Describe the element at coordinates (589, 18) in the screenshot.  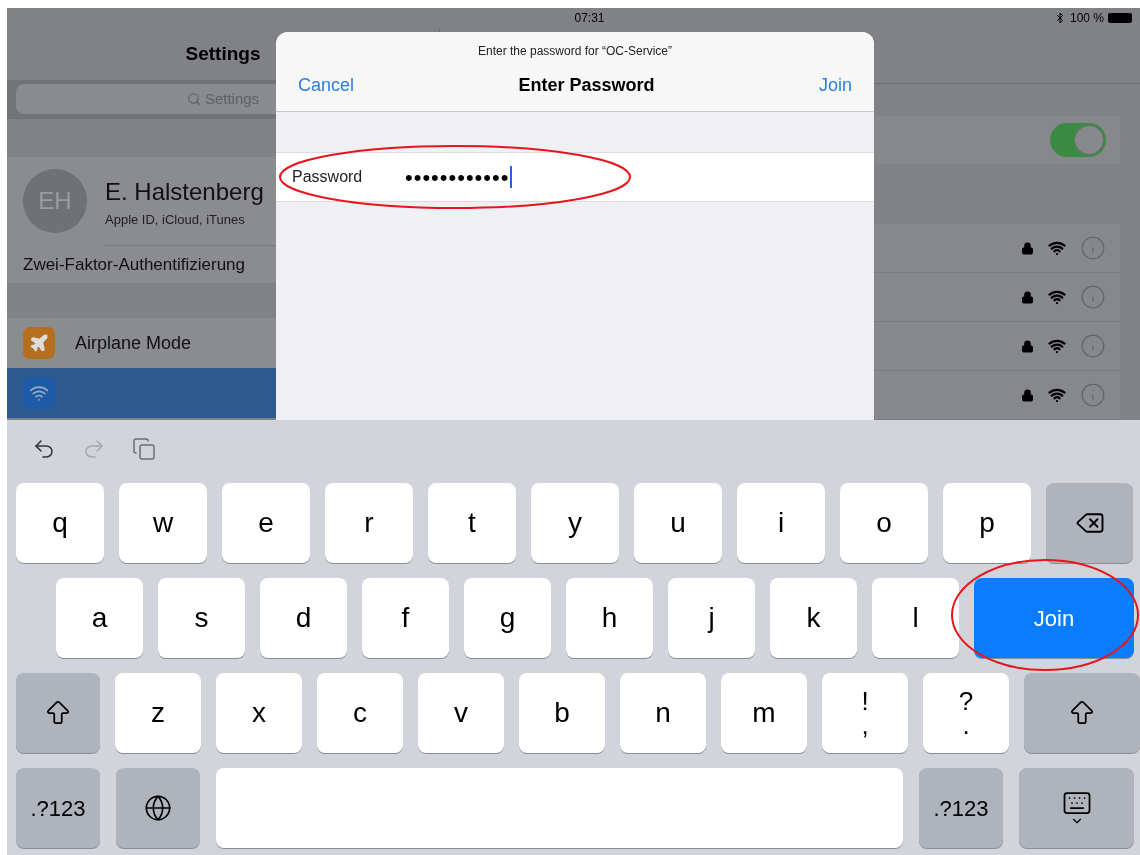
I see `status-time: 07:31` at that location.